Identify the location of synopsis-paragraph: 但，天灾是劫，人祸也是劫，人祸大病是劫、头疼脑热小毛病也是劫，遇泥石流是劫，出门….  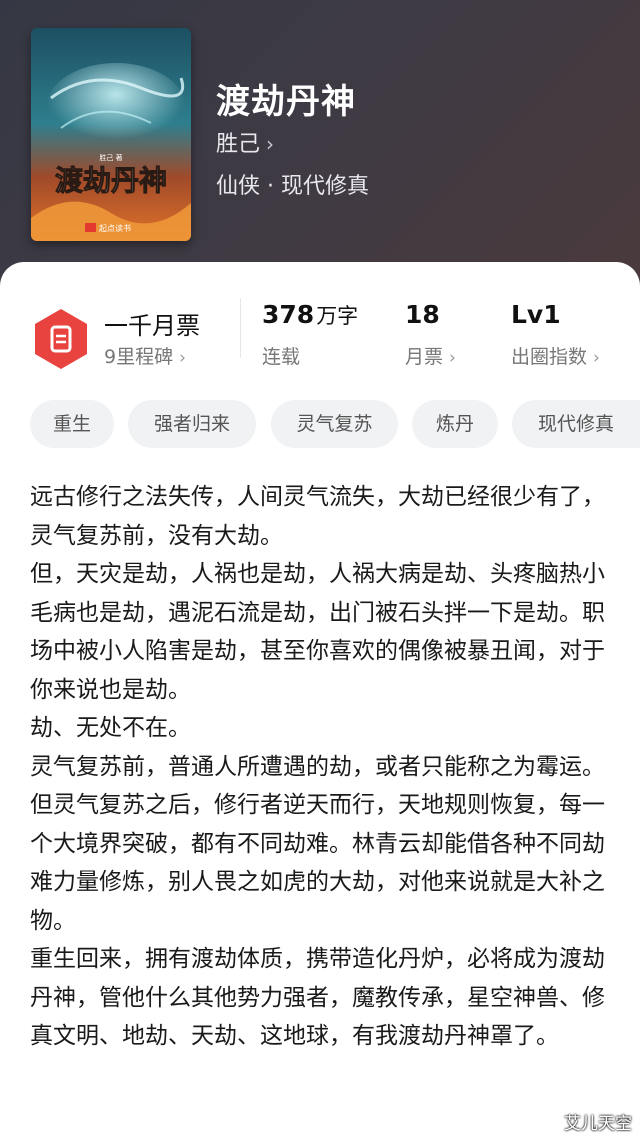
(317, 632).